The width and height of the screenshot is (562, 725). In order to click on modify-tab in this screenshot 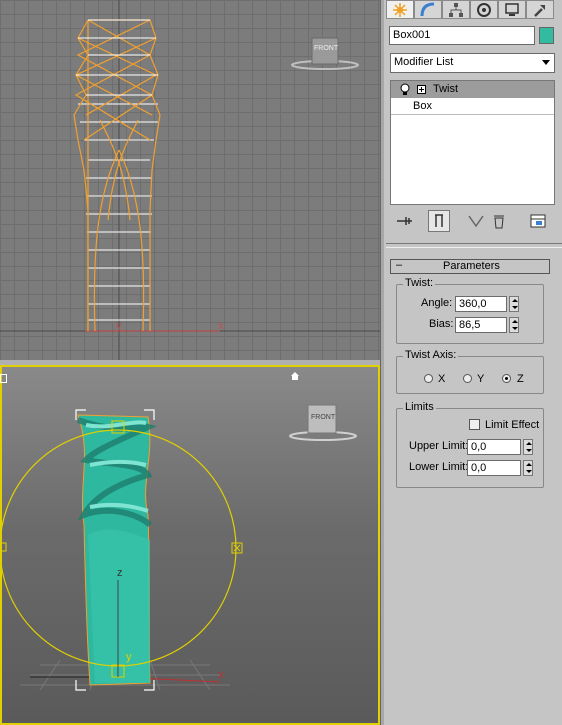, I will do `click(428, 9)`.